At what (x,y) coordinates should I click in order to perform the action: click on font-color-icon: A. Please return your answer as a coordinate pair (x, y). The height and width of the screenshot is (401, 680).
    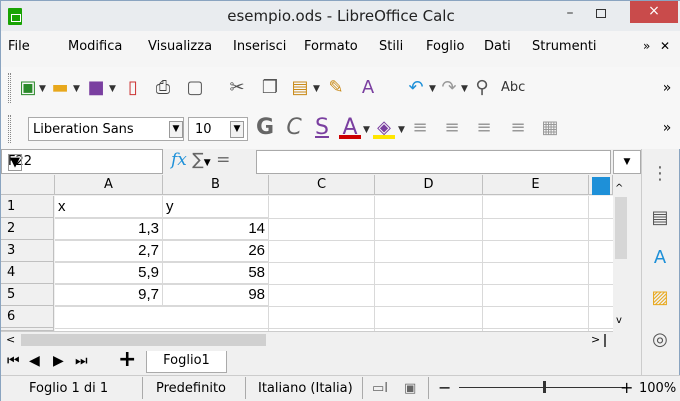
    Looking at the image, I should click on (350, 128).